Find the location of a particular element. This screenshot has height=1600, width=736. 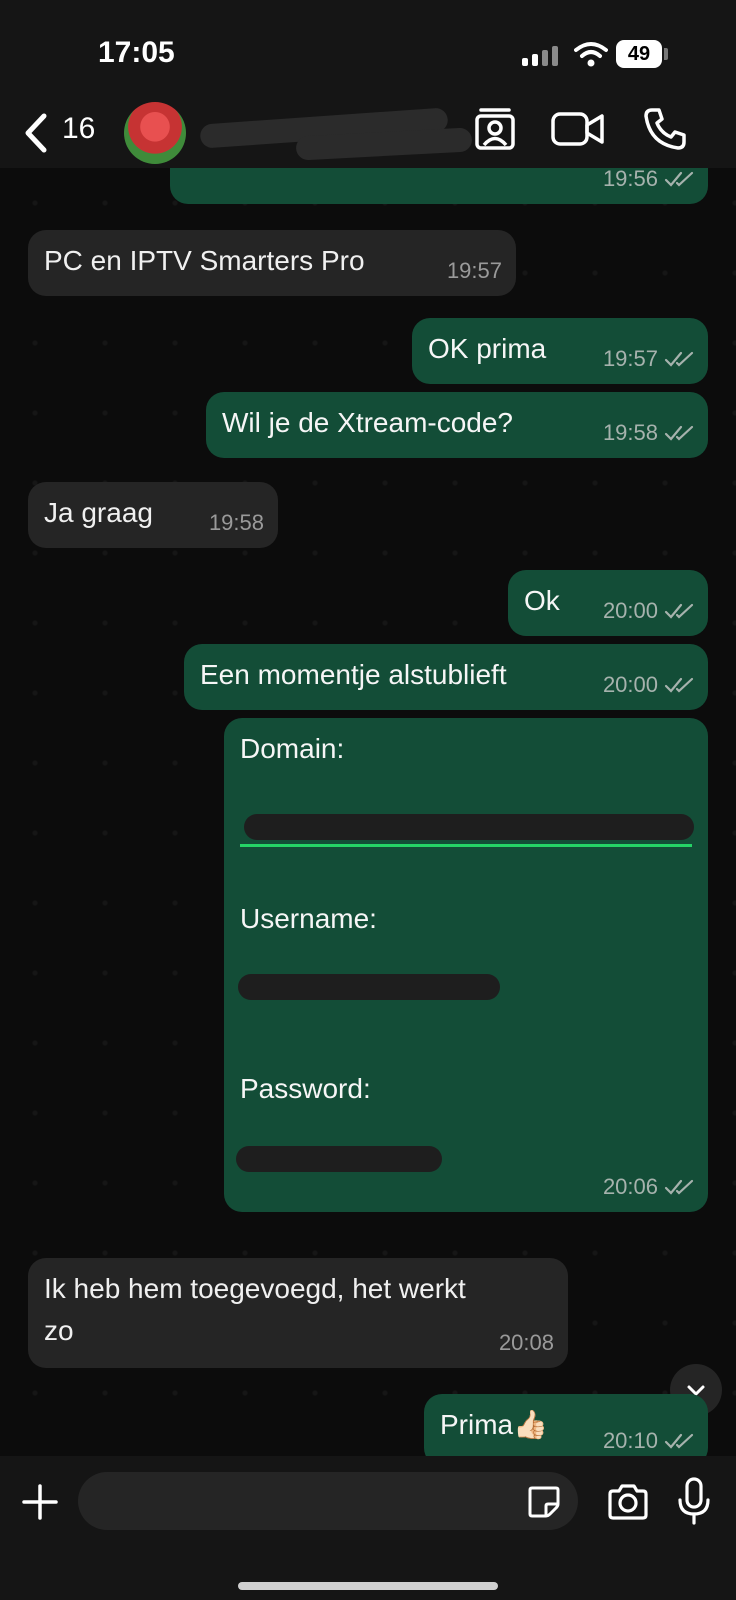

cellular-signal-icon is located at coordinates (541, 55).